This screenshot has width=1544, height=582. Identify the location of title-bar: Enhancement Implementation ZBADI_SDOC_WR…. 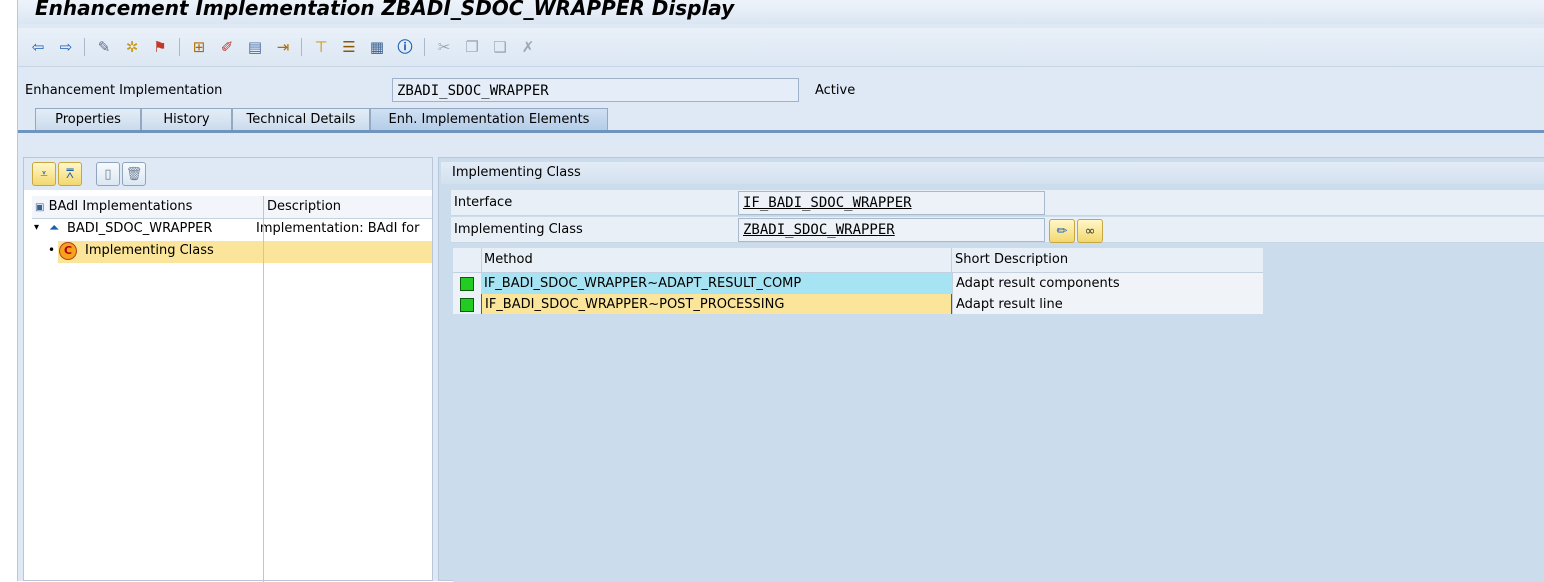
(781, 12).